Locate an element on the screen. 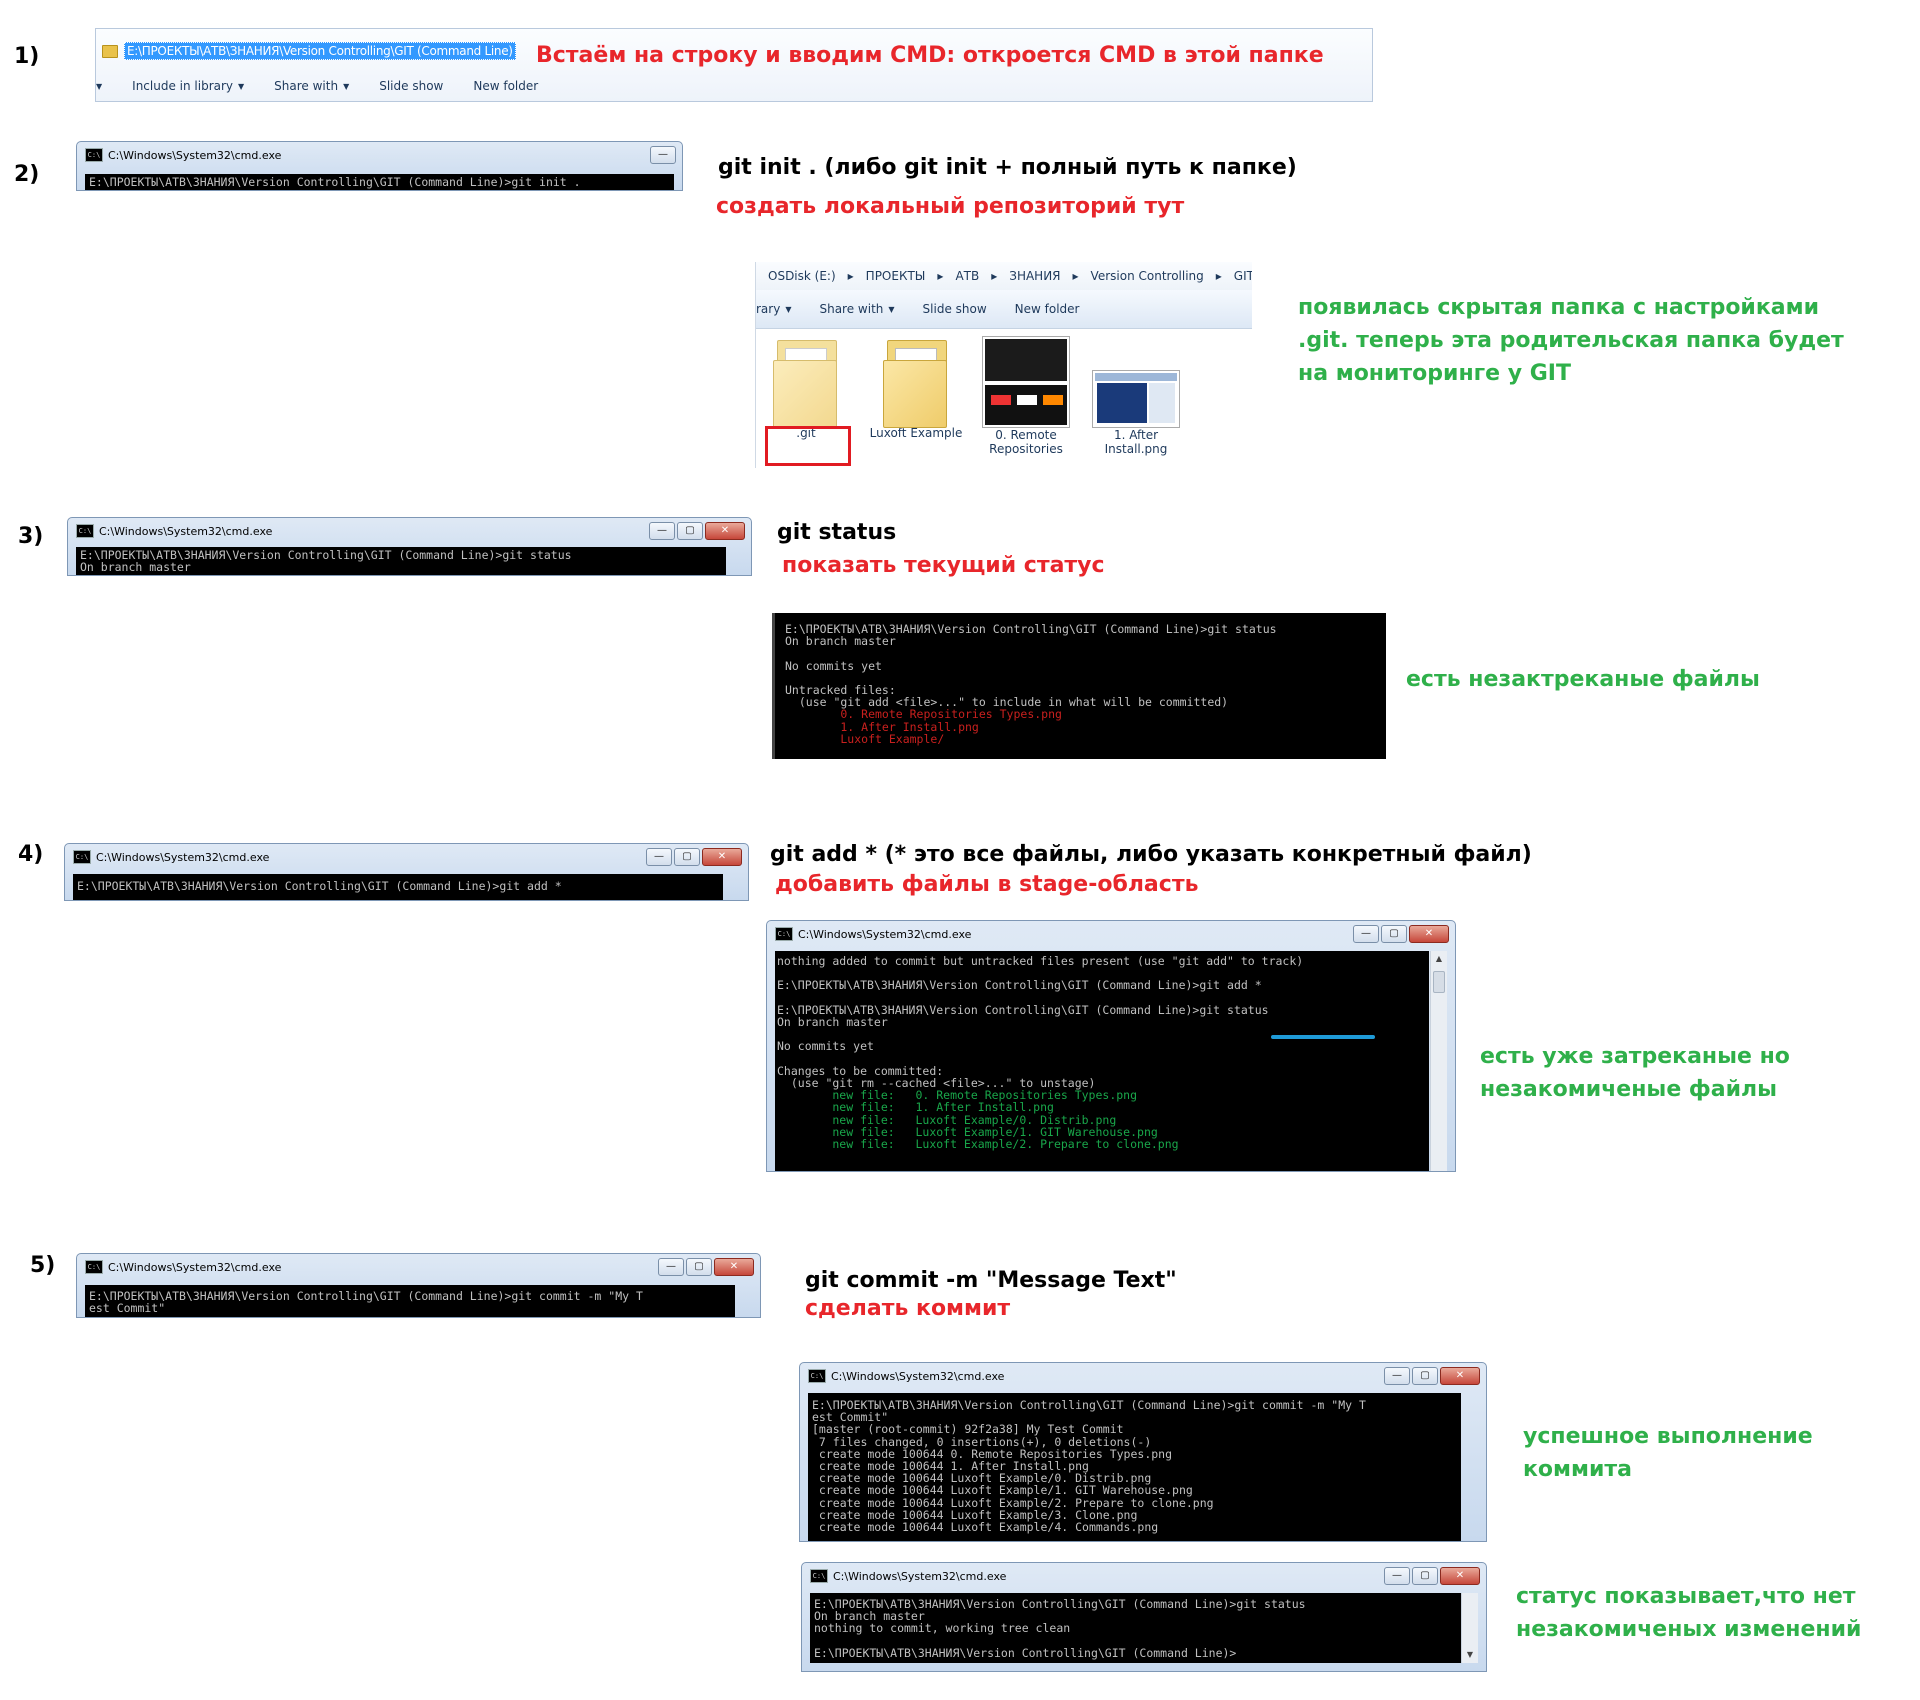  step3-command: git status is located at coordinates (837, 532).